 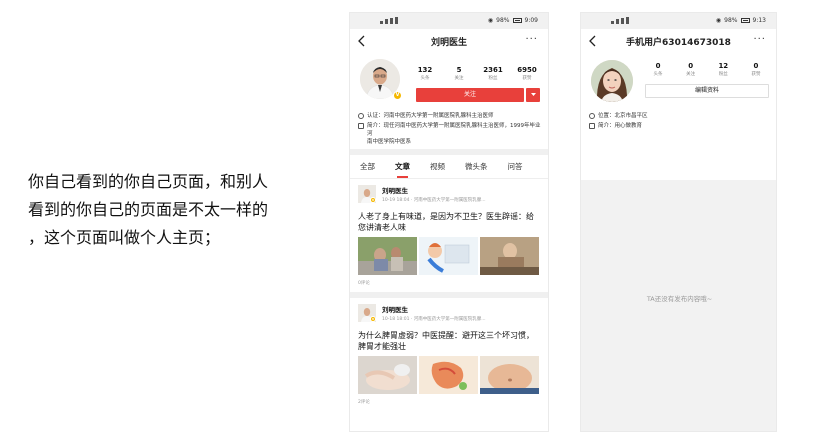 What do you see at coordinates (759, 20) in the screenshot?
I see `status-time: 9:13` at bounding box center [759, 20].